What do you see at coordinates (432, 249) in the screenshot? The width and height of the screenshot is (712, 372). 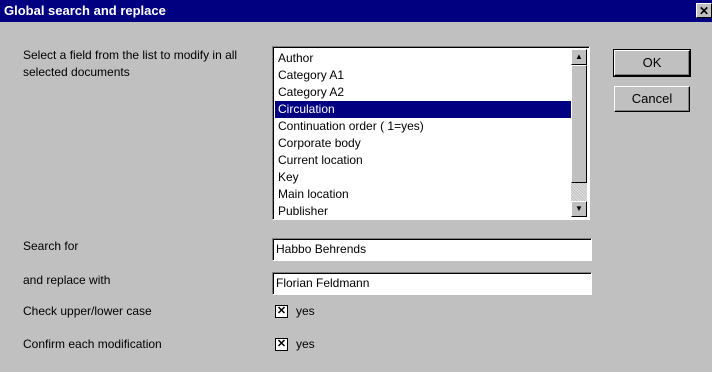 I see `search-input: Habbo Behrends` at bounding box center [432, 249].